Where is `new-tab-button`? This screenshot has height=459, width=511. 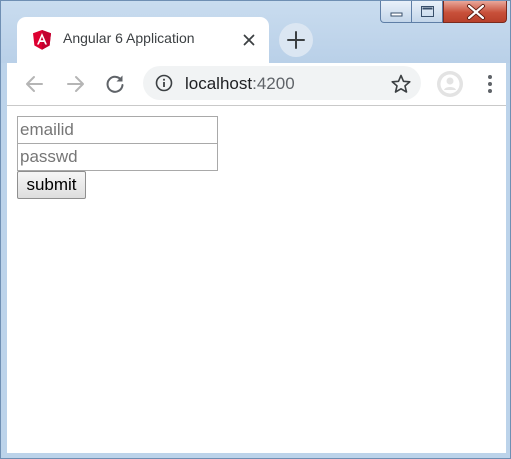
new-tab-button is located at coordinates (296, 40).